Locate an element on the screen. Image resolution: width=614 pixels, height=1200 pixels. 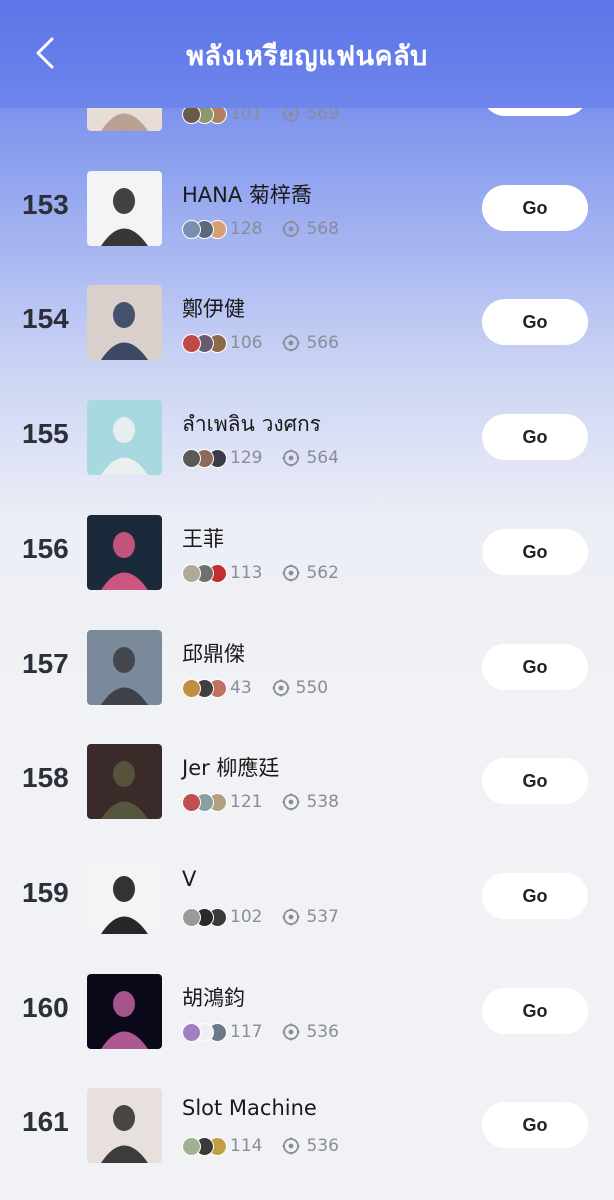
list-item: 156 王菲 113 562 Go is located at coordinates (307, 553).